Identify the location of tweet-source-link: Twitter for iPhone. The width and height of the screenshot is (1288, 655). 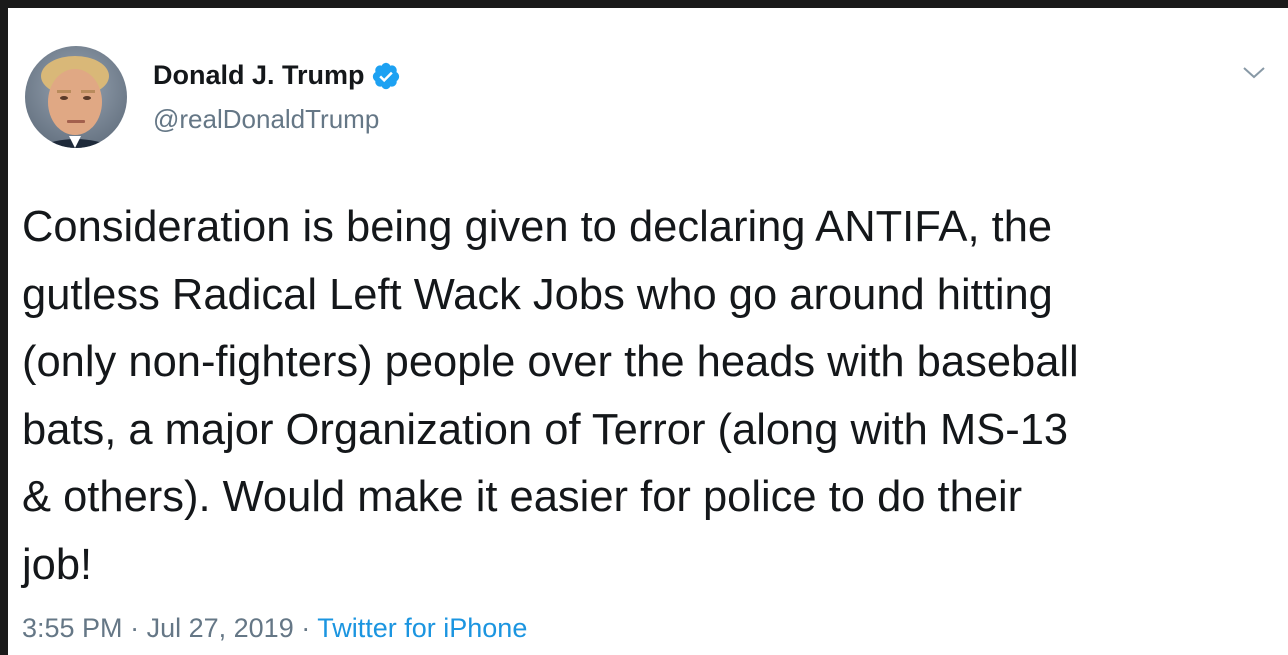
(422, 628).